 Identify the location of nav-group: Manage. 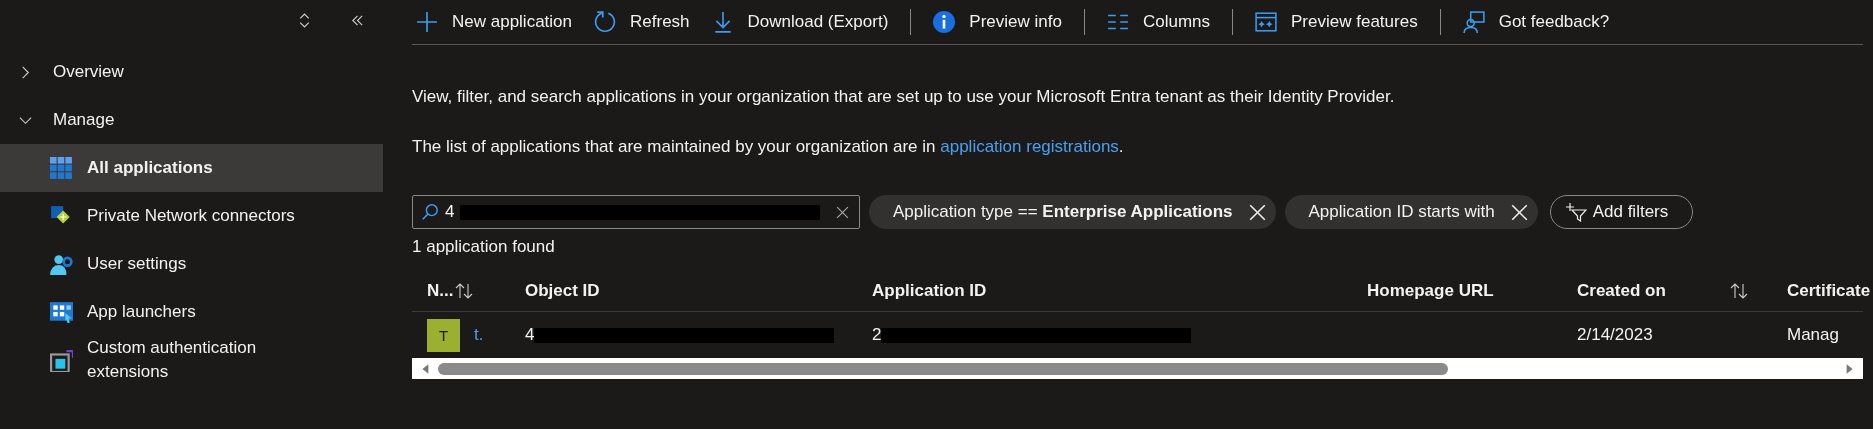
(84, 120).